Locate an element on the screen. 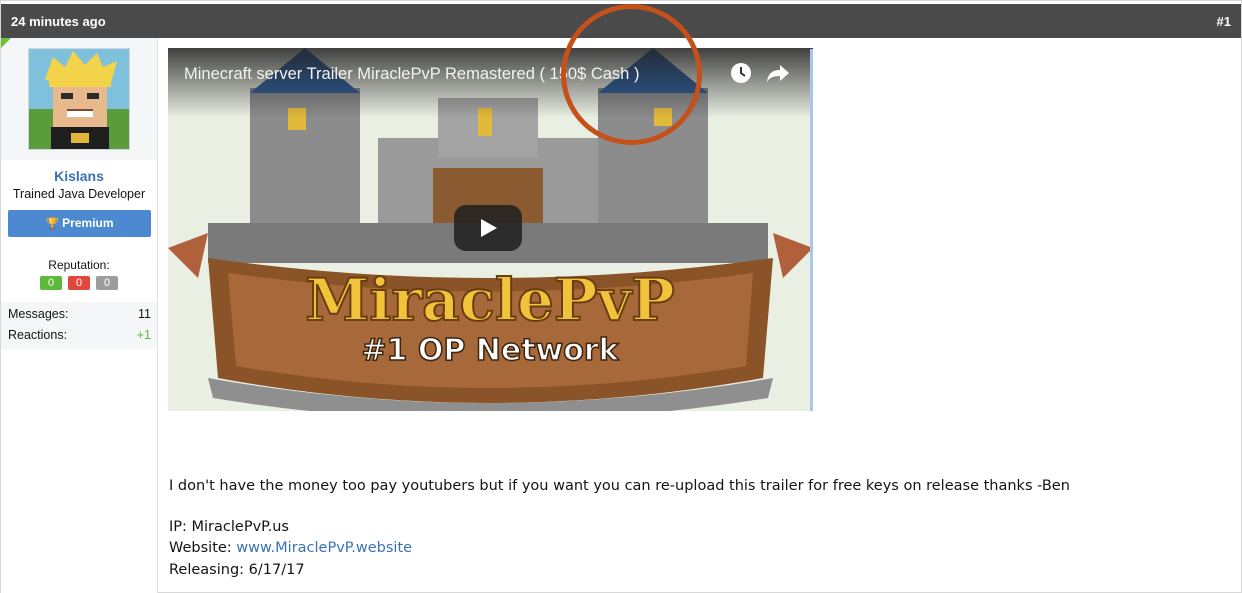  stat-value: +1 is located at coordinates (143, 335).